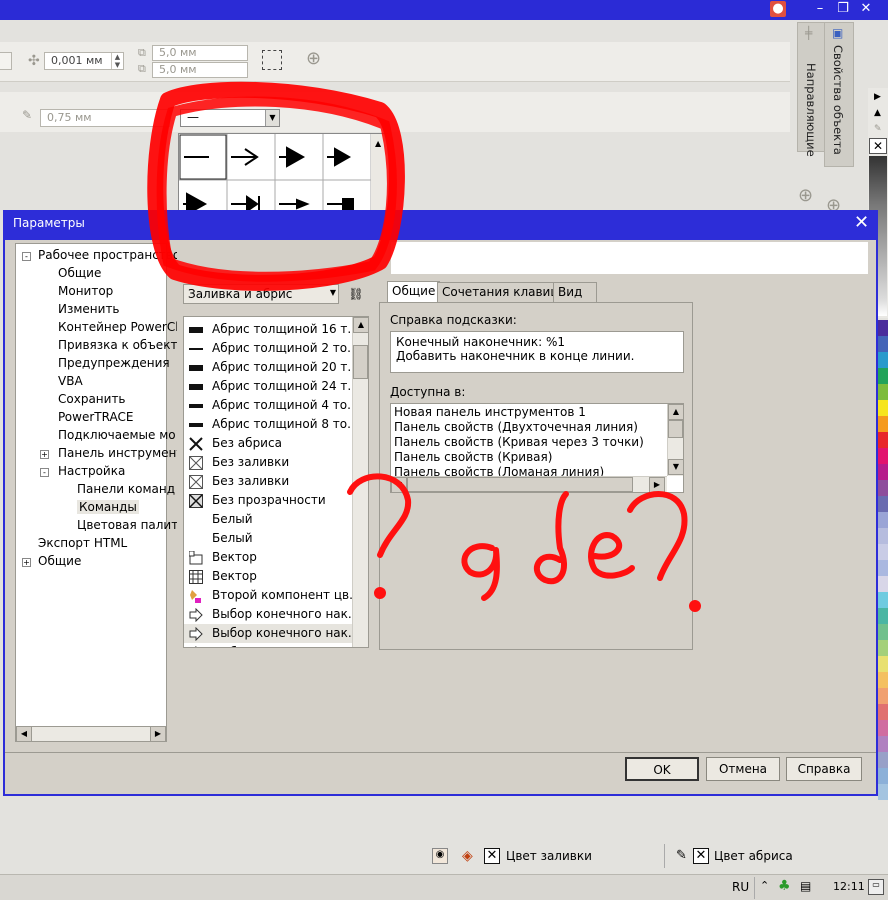 This screenshot has width=888, height=900. I want to click on fill-none-swatch: ✕, so click(492, 856).